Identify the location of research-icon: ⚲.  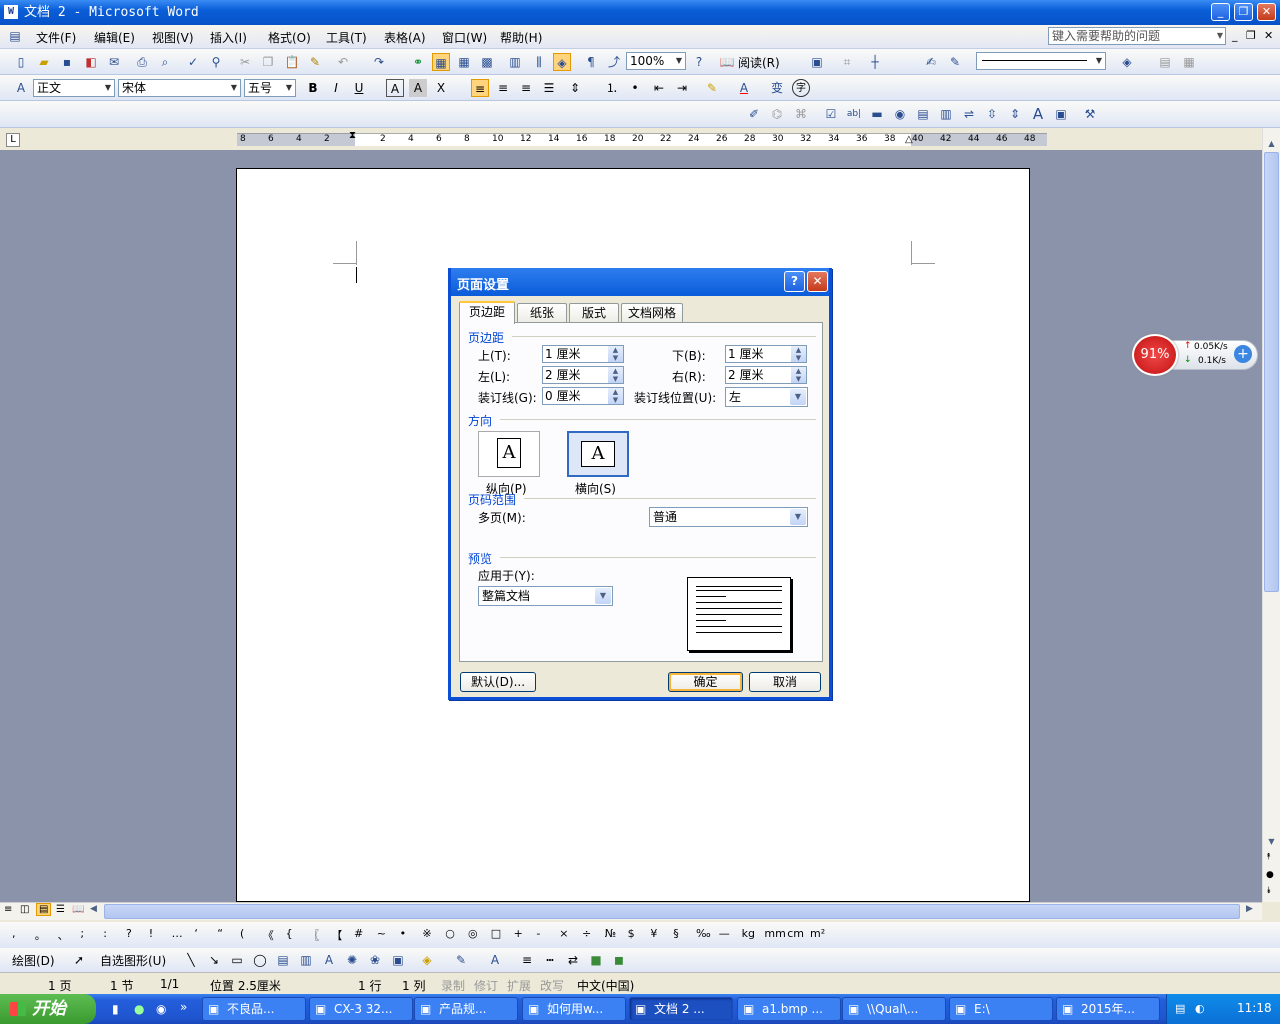
(216, 62).